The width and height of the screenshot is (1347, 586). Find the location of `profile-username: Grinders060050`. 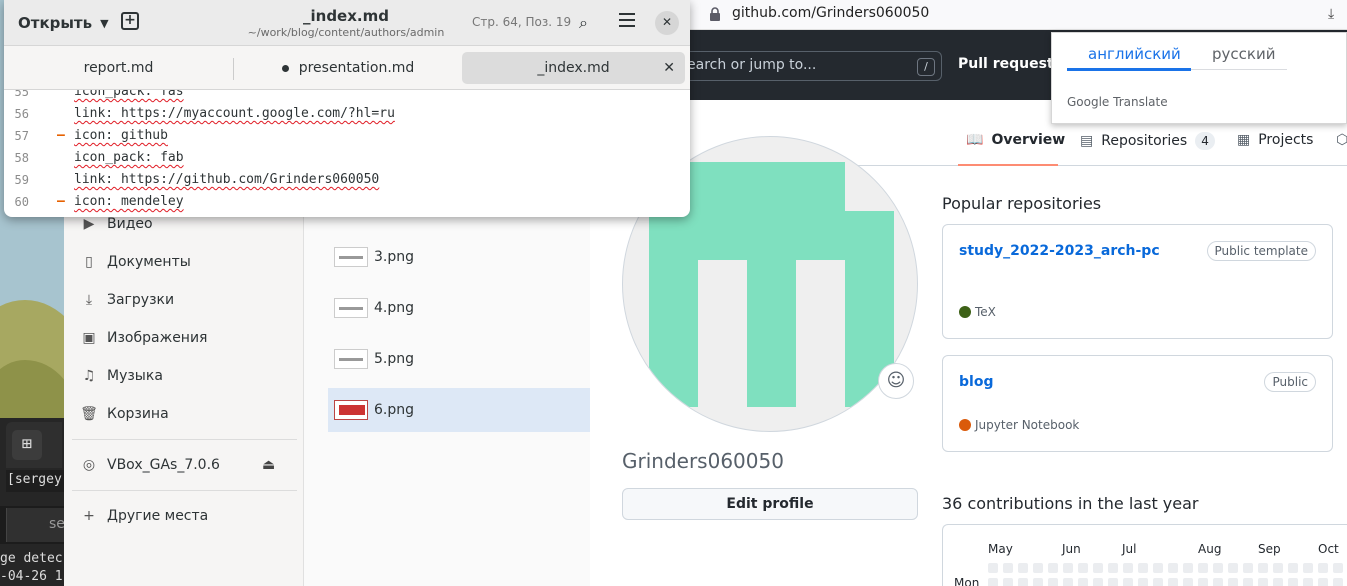

profile-username: Grinders060050 is located at coordinates (703, 461).